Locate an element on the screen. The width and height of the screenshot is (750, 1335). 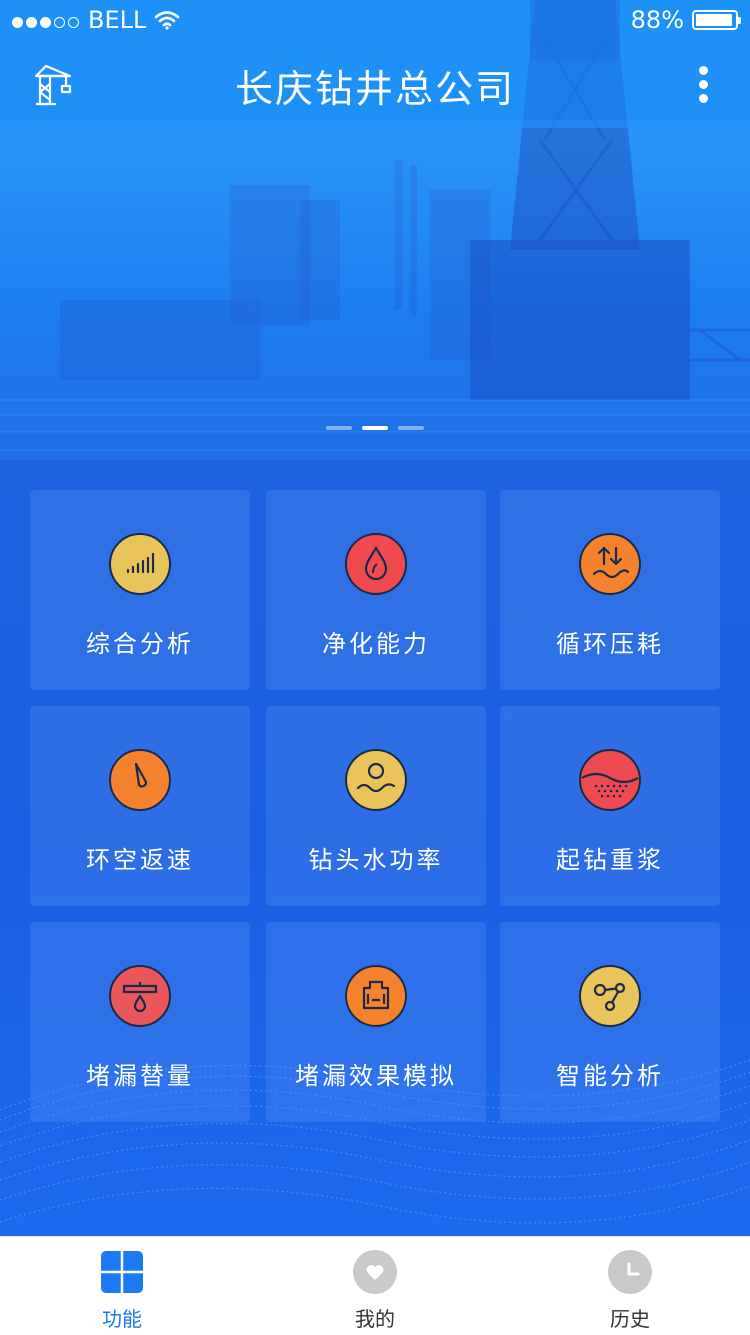
simulation-icon is located at coordinates (376, 996).